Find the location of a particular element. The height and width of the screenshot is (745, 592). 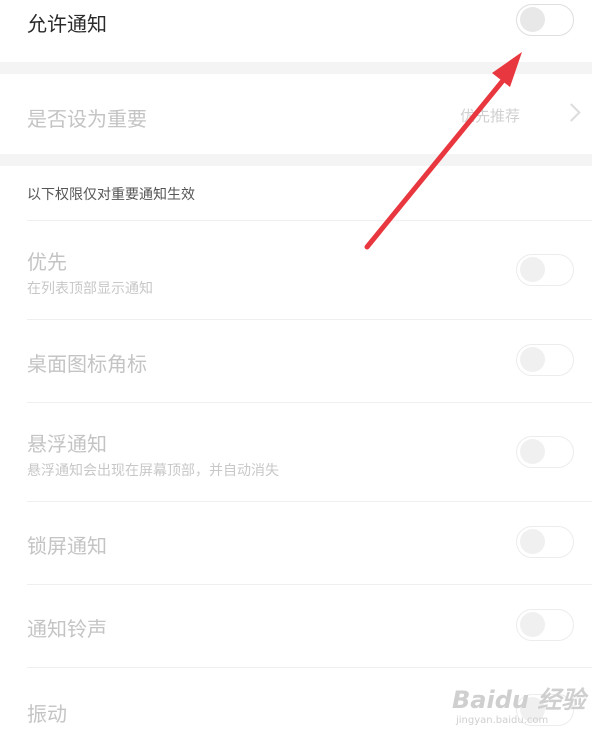

setting-subtitle: 在列表顶部显示通知 is located at coordinates (90, 289).